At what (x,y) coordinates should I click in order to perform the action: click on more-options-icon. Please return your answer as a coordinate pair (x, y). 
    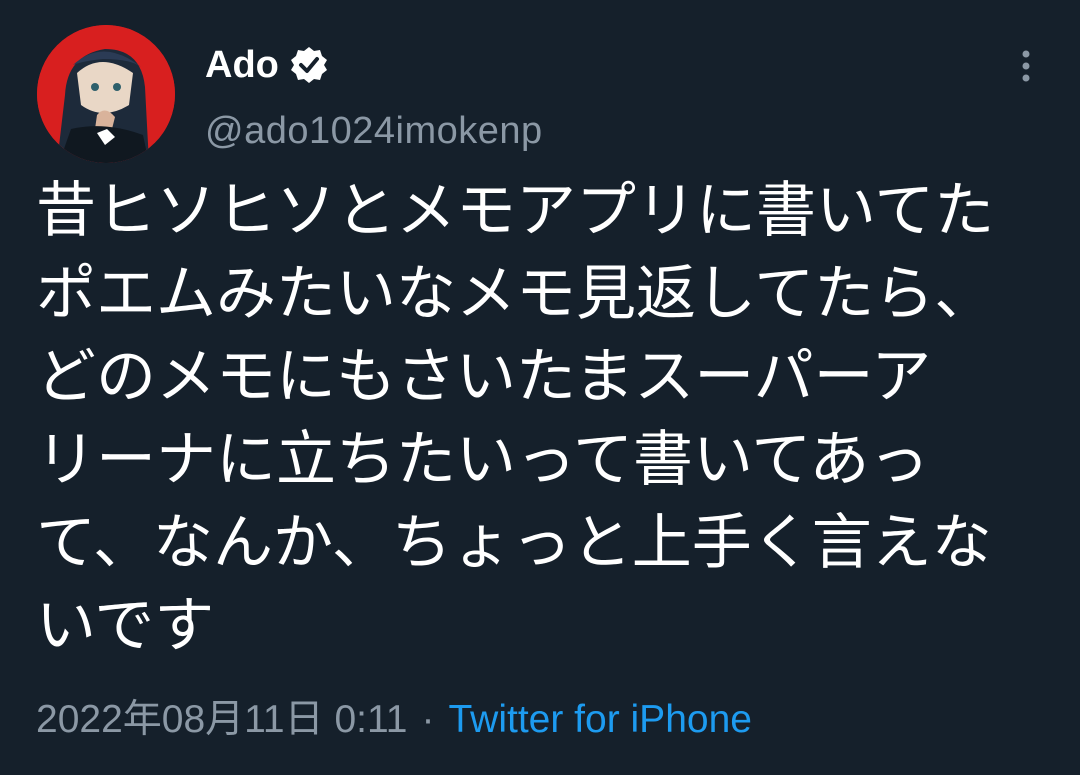
    Looking at the image, I should click on (1026, 66).